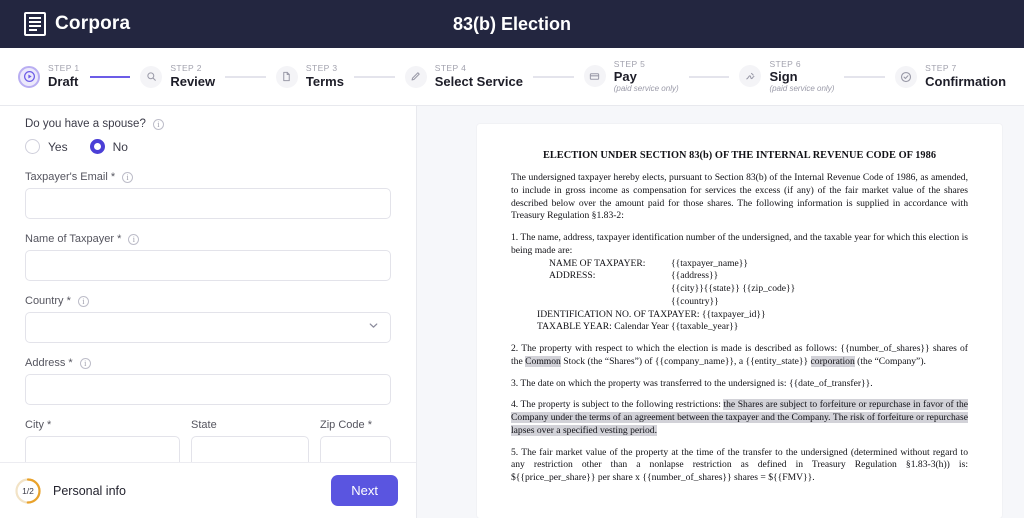 The width and height of the screenshot is (1024, 518). I want to click on step-label: Sign, so click(783, 77).